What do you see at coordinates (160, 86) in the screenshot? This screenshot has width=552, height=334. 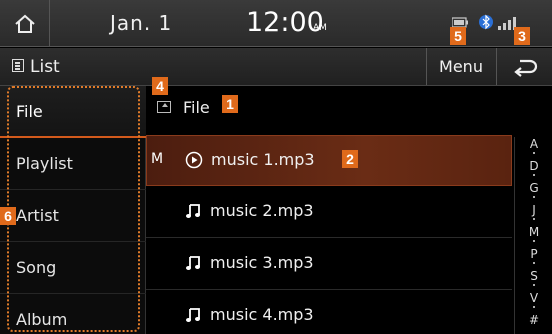 I see `callout-badge-4: 4` at bounding box center [160, 86].